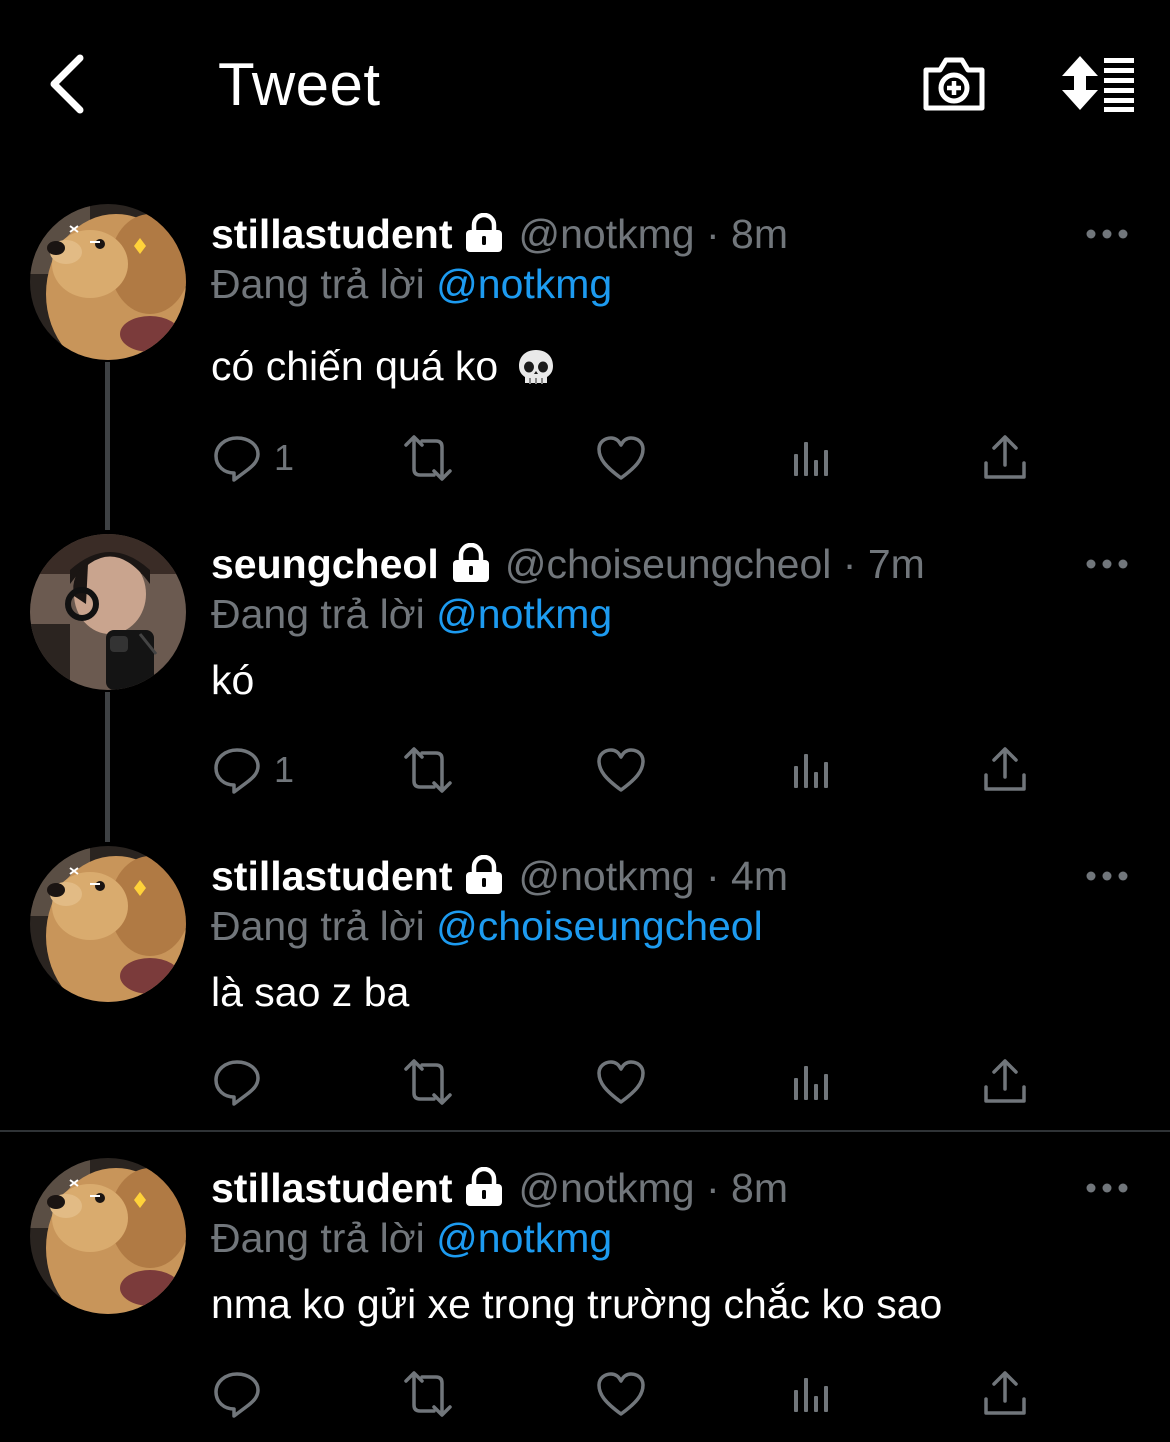  What do you see at coordinates (599, 926) in the screenshot?
I see `mention-link: @choiseungcheol` at bounding box center [599, 926].